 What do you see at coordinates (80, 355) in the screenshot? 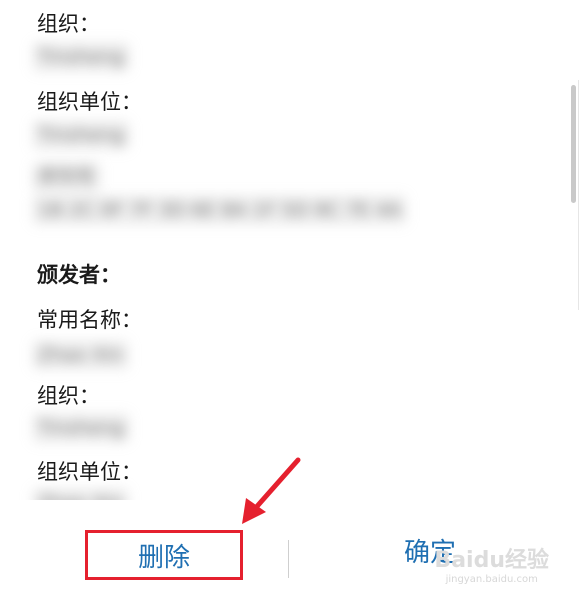
I see `issuer-cn-value: Zhao Xin` at bounding box center [80, 355].